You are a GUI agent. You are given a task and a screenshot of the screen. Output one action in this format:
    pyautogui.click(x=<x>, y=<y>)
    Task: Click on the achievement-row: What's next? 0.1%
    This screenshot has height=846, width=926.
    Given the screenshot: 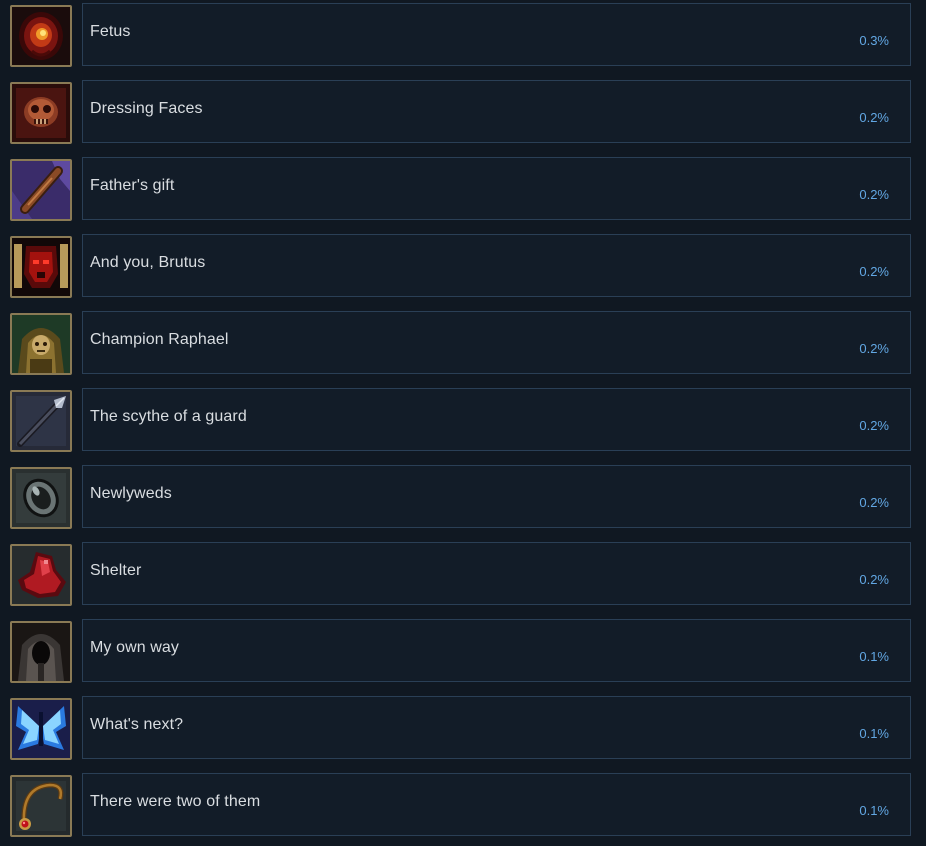 What is the action you would take?
    pyautogui.click(x=463, y=728)
    